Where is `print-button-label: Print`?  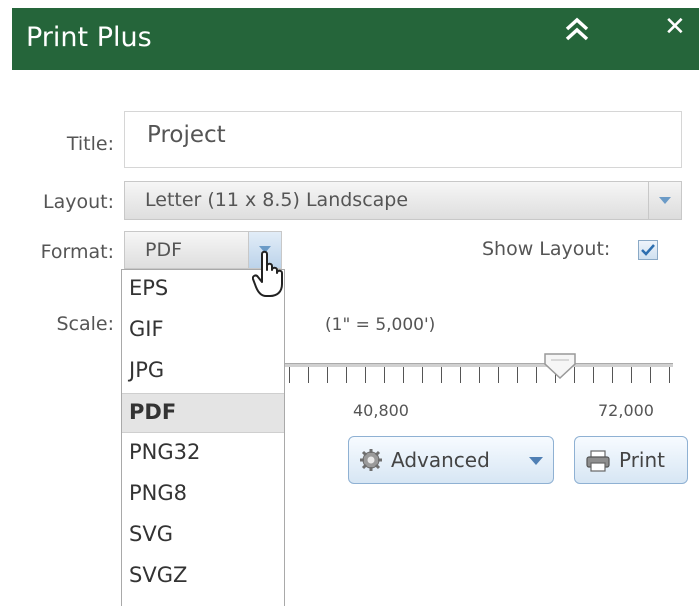 print-button-label: Print is located at coordinates (642, 460).